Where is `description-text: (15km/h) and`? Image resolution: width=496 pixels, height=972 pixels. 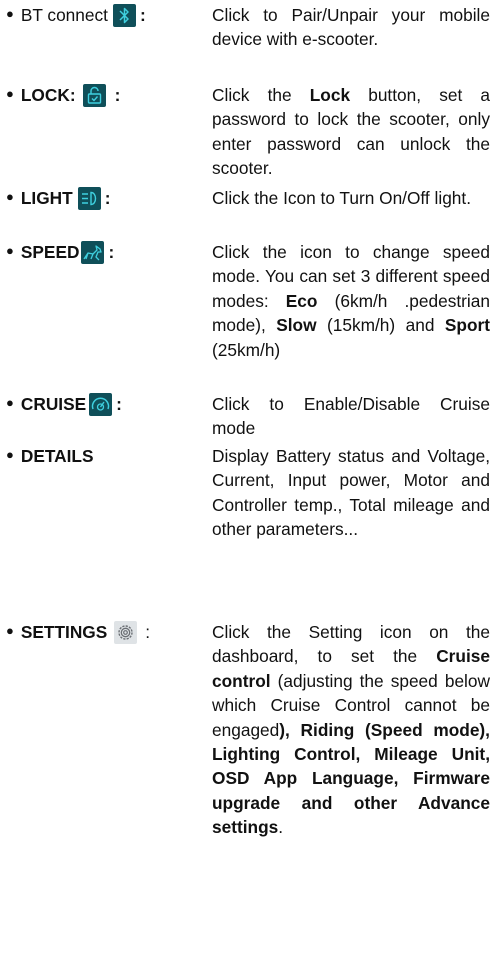 description-text: (15km/h) and is located at coordinates (380, 325).